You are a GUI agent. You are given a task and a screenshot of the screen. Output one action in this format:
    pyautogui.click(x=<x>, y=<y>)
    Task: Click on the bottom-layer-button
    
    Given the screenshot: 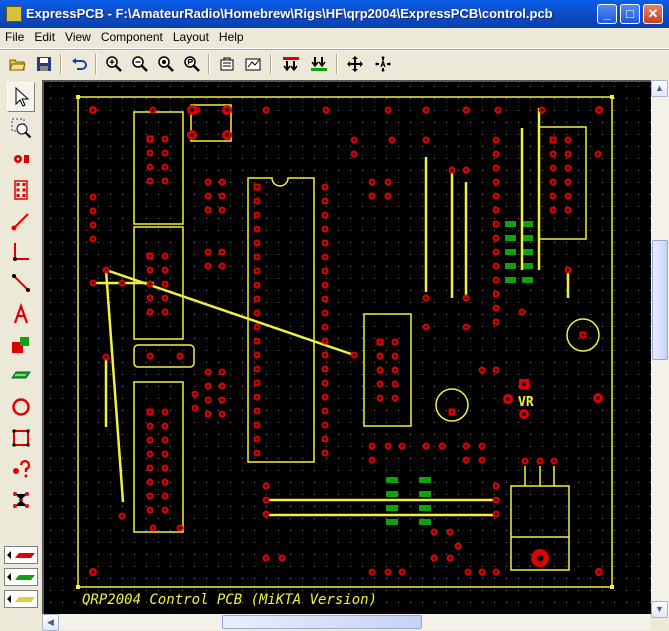 What is the action you would take?
    pyautogui.click(x=319, y=64)
    